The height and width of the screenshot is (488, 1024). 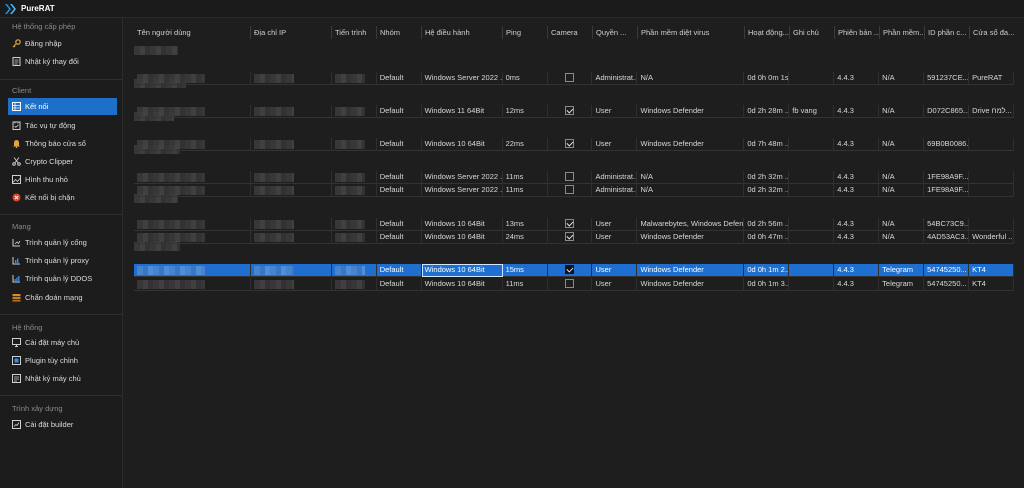 What do you see at coordinates (62, 342) in the screenshot?
I see `nav-server-settings: Cài đặt máy chủ` at bounding box center [62, 342].